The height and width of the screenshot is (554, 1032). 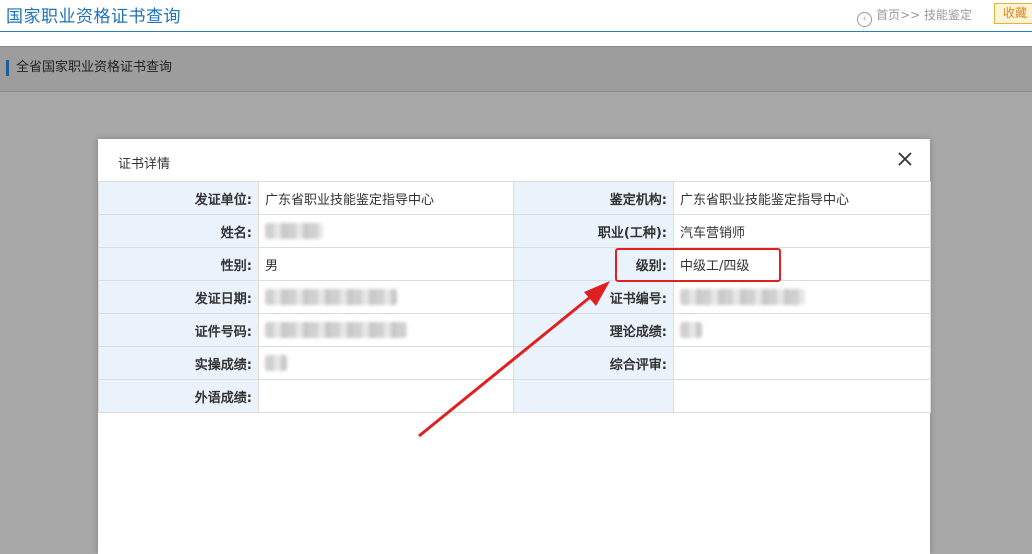 I want to click on redacted-issue-date, so click(x=331, y=297).